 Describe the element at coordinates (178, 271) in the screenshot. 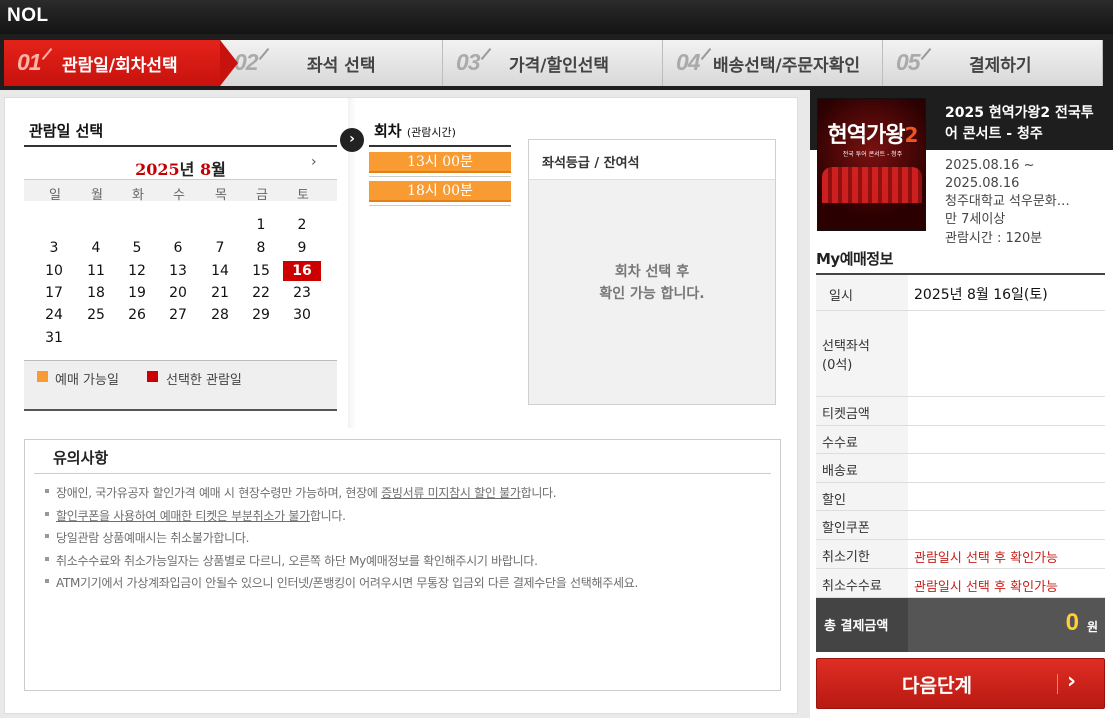

I see `calendar-day: 13` at that location.